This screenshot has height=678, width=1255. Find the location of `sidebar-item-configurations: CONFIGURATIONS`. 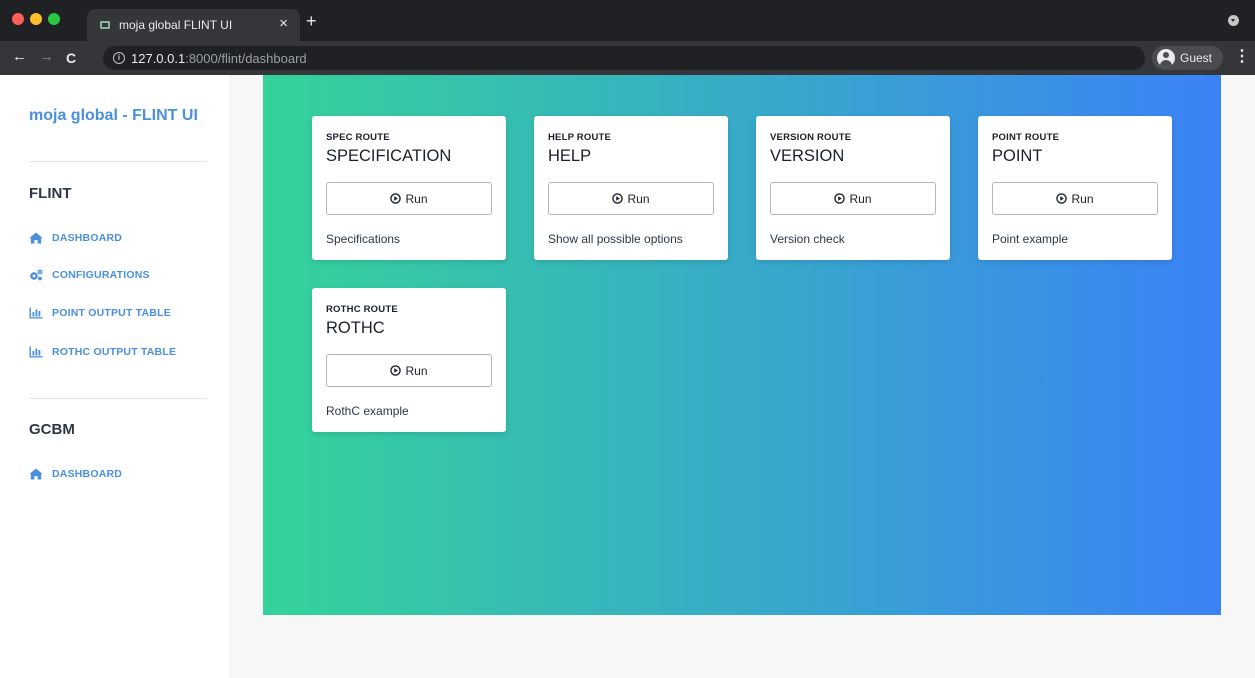

sidebar-item-configurations: CONFIGURATIONS is located at coordinates (89, 275).